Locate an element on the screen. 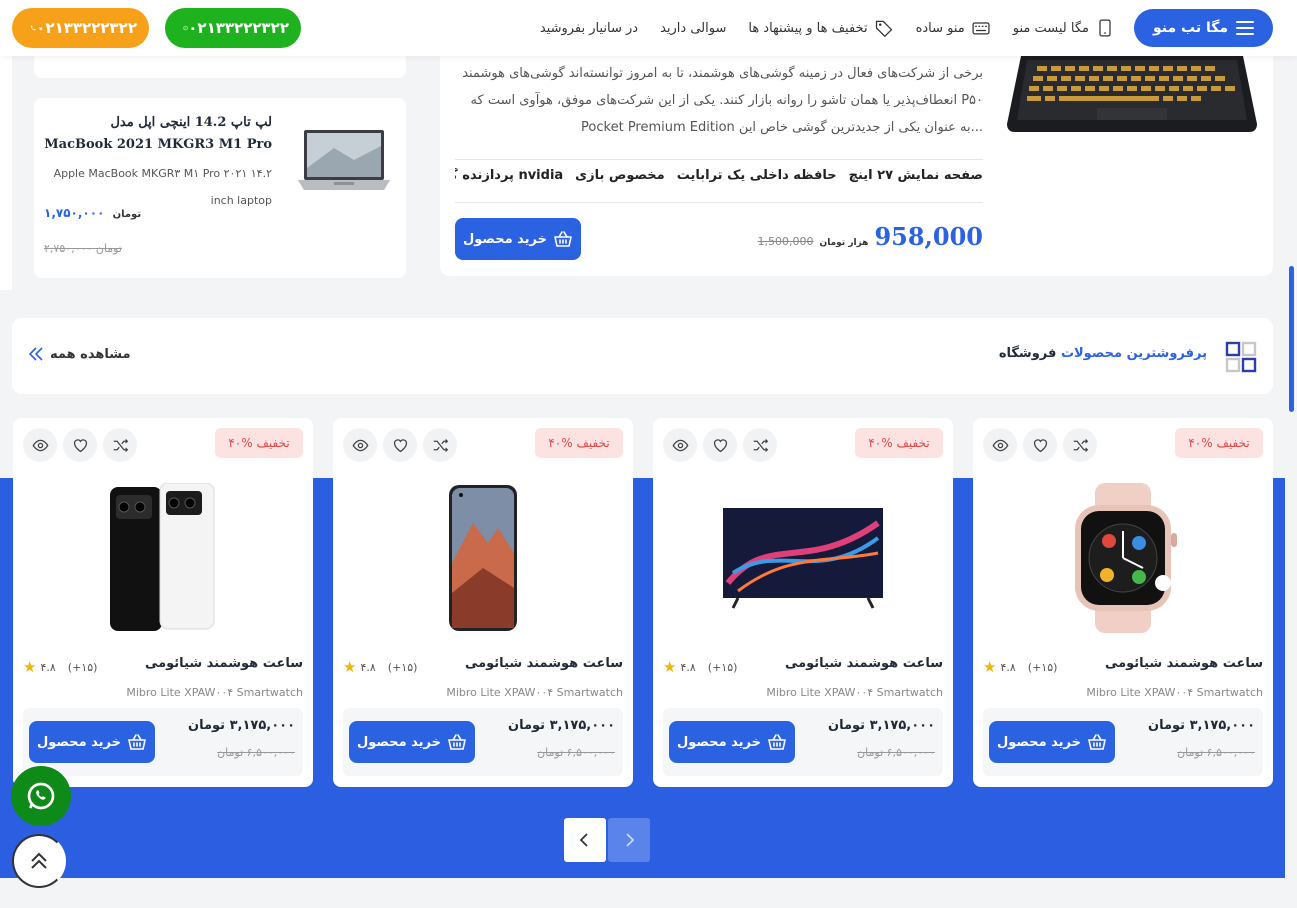 This screenshot has height=908, width=1297. phone-call-button: ۰۲۱۳۳۲۲۲۳۲۲ is located at coordinates (80, 28).